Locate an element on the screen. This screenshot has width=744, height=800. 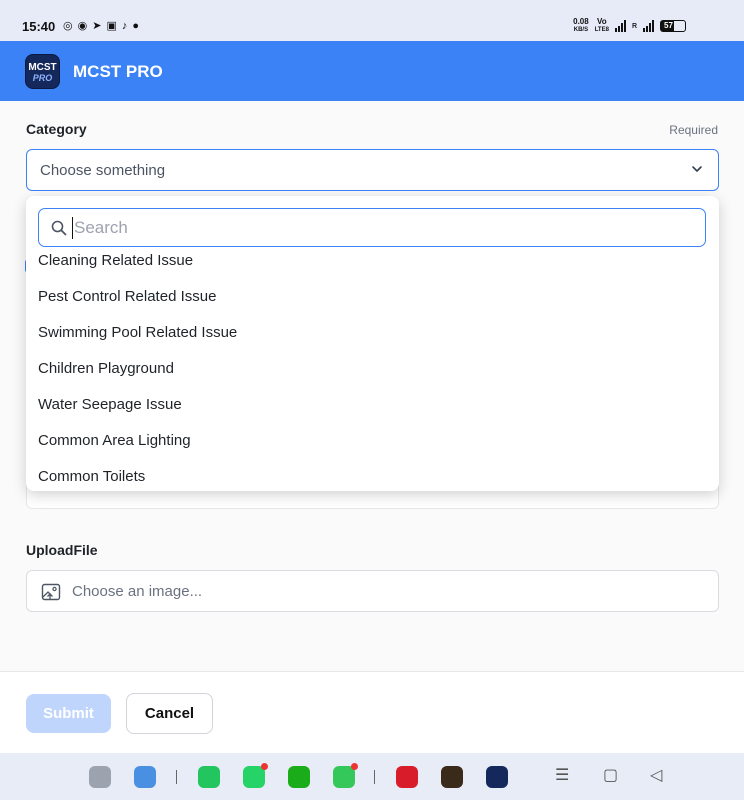
status-time: 15:40 is located at coordinates (39, 26).